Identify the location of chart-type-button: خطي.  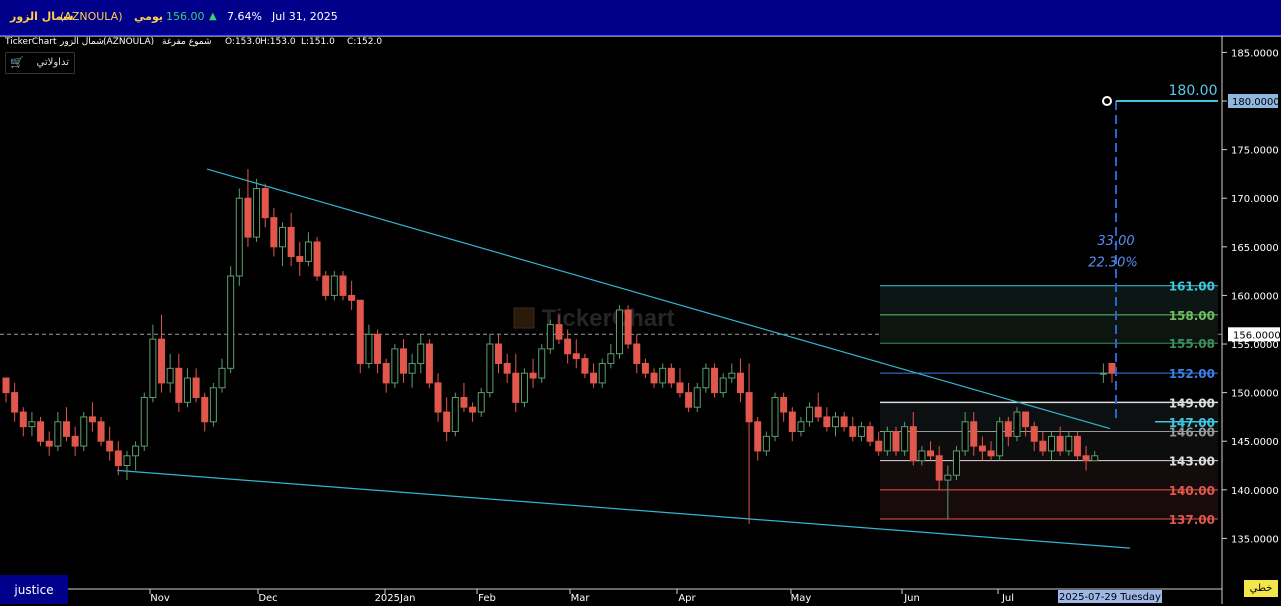
(1261, 588).